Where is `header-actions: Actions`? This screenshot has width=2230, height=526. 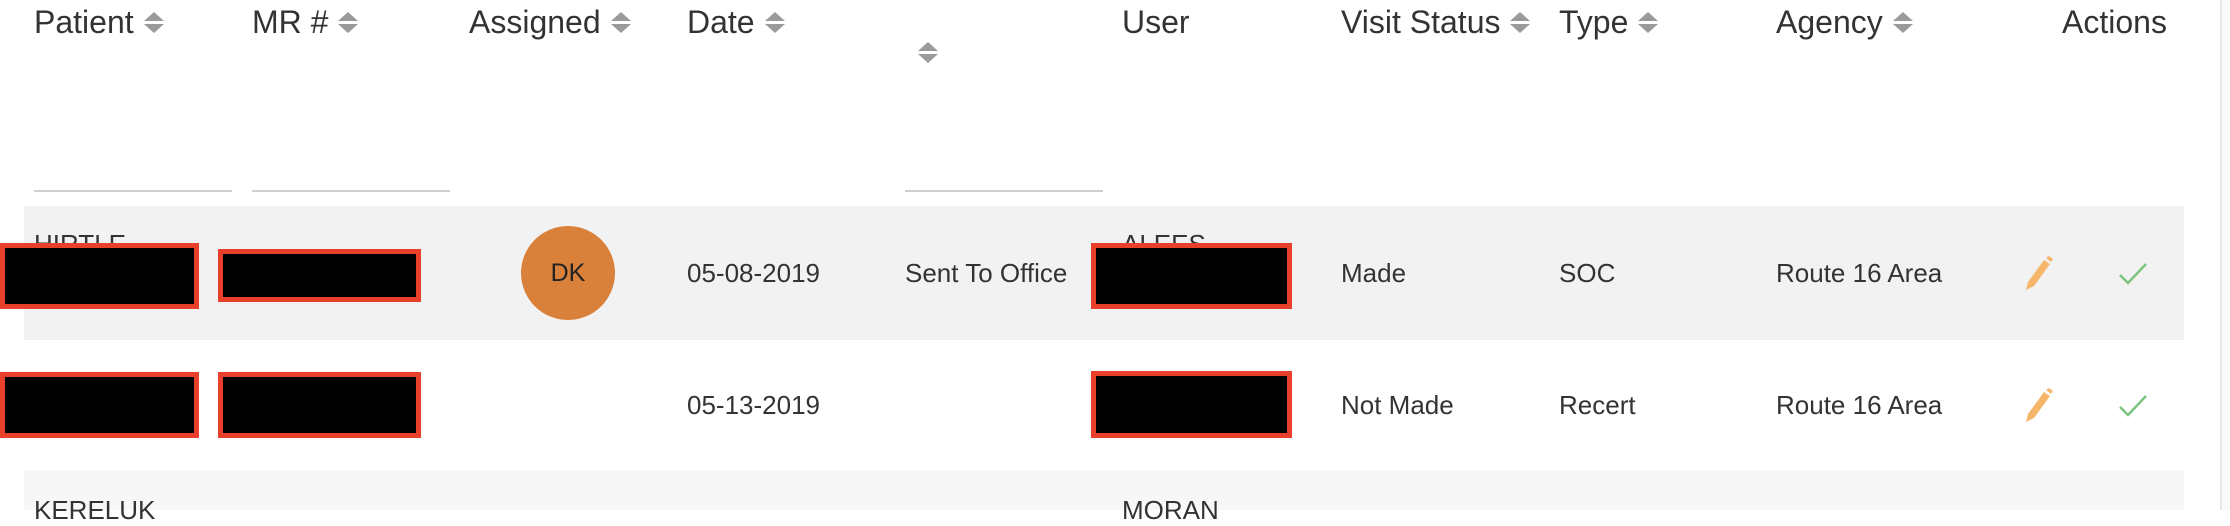 header-actions: Actions is located at coordinates (2114, 22).